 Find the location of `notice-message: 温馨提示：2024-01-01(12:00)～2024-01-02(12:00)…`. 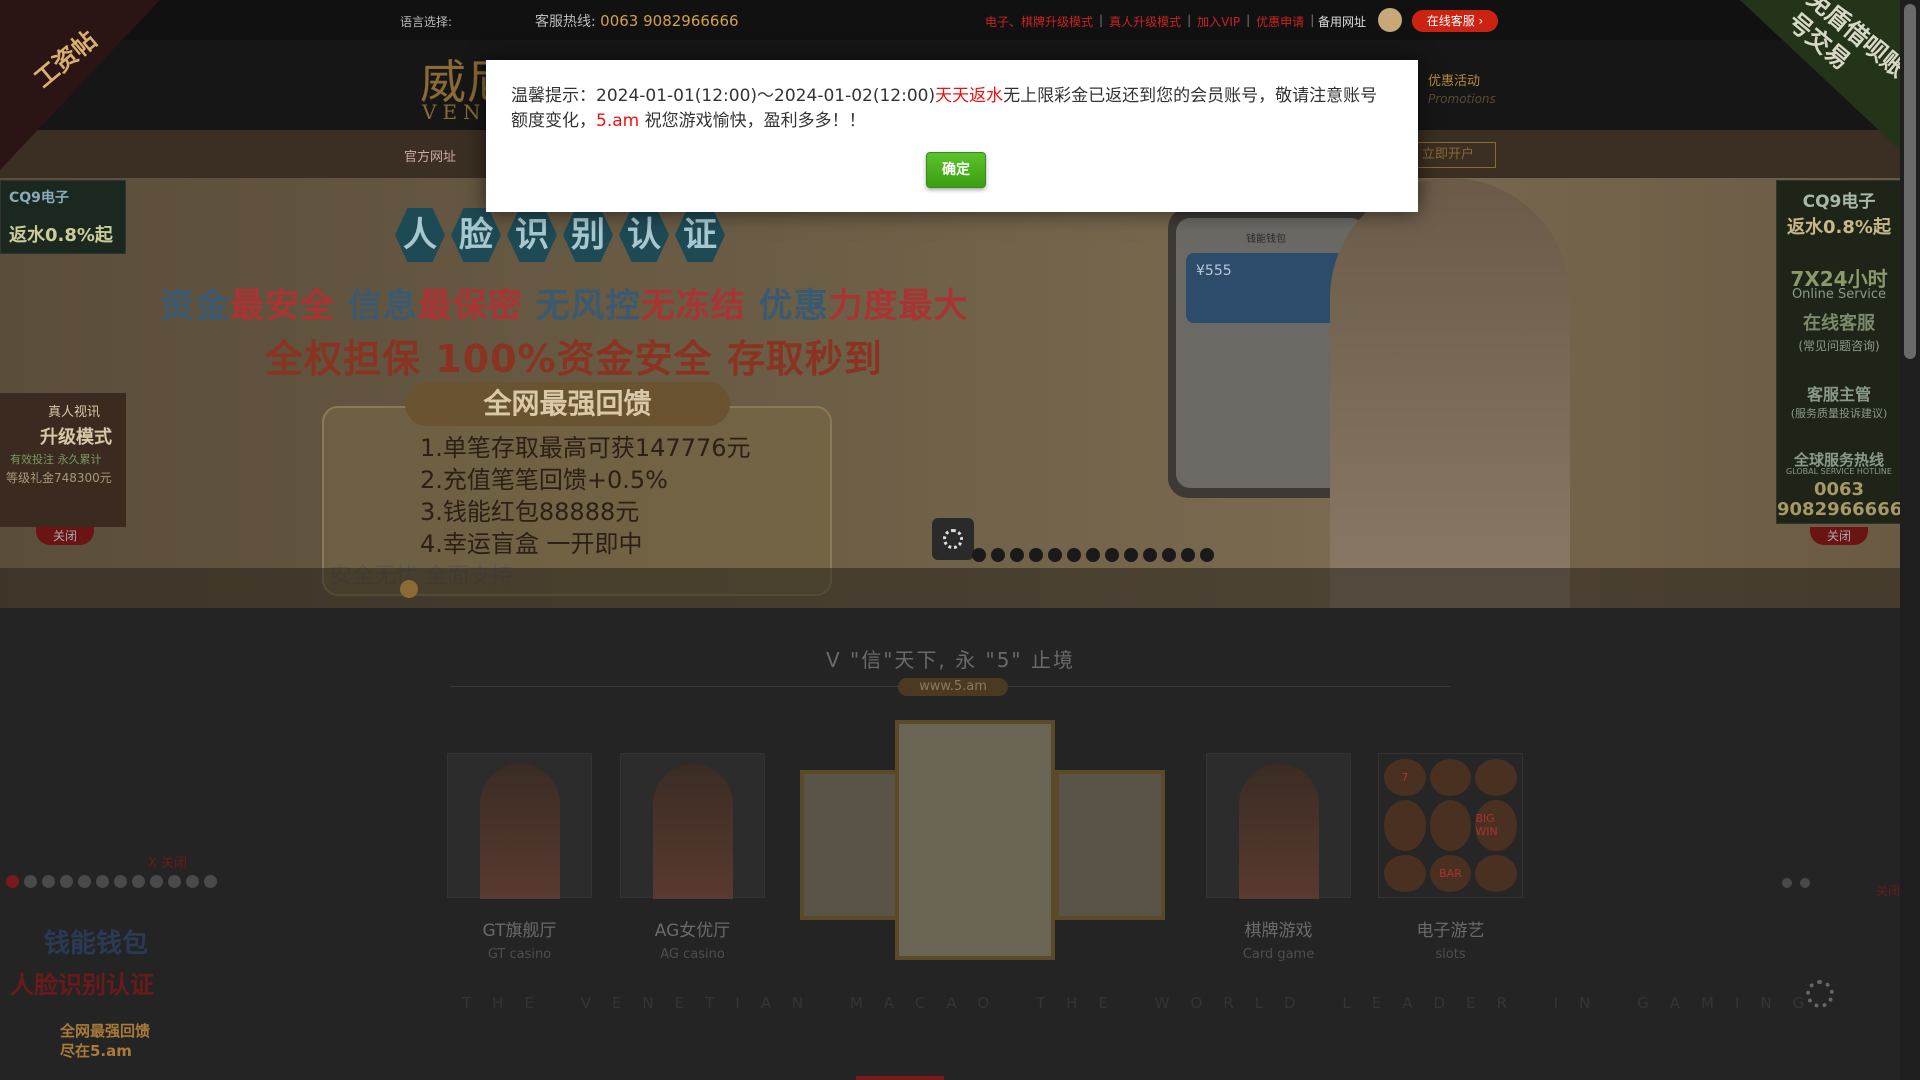

notice-message: 温馨提示：2024-01-01(12:00)～2024-01-02(12:00)… is located at coordinates (944, 108).